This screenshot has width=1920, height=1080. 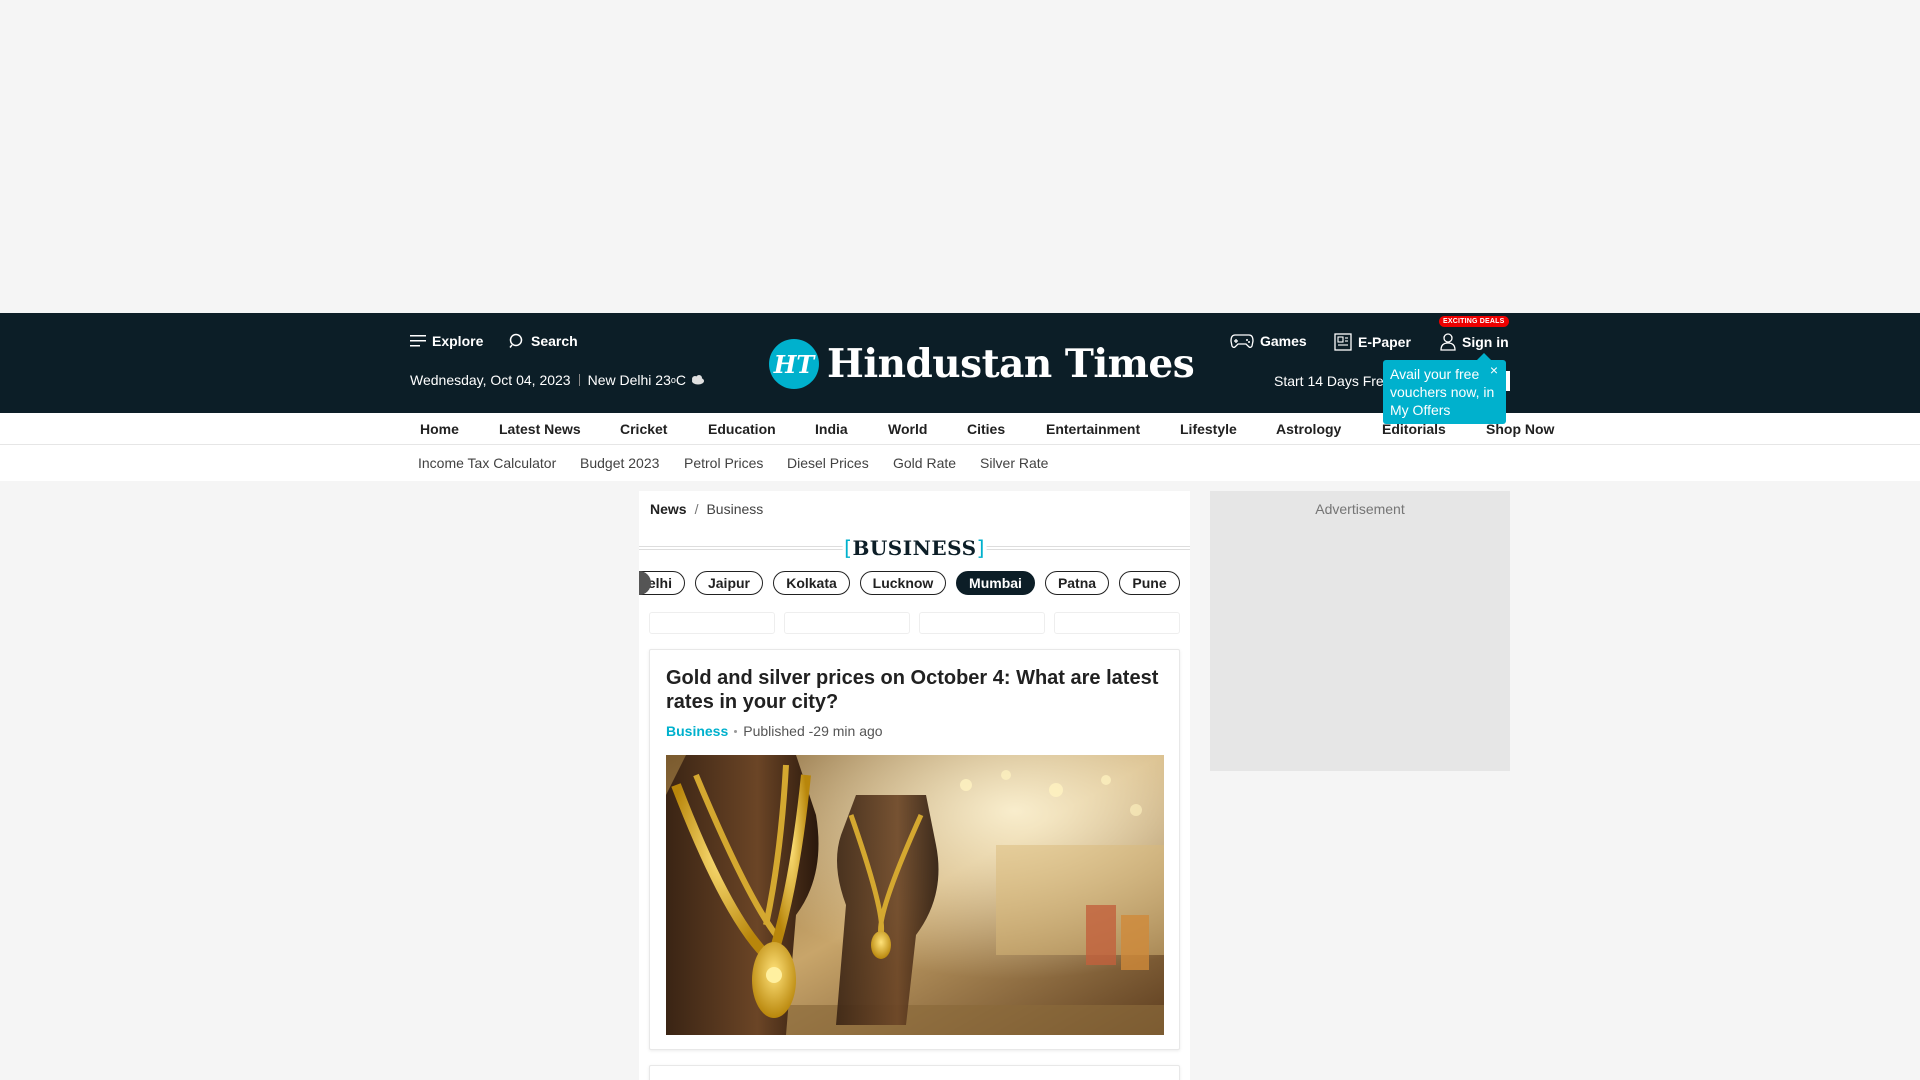 I want to click on signin-button: Sign in, so click(x=1474, y=342).